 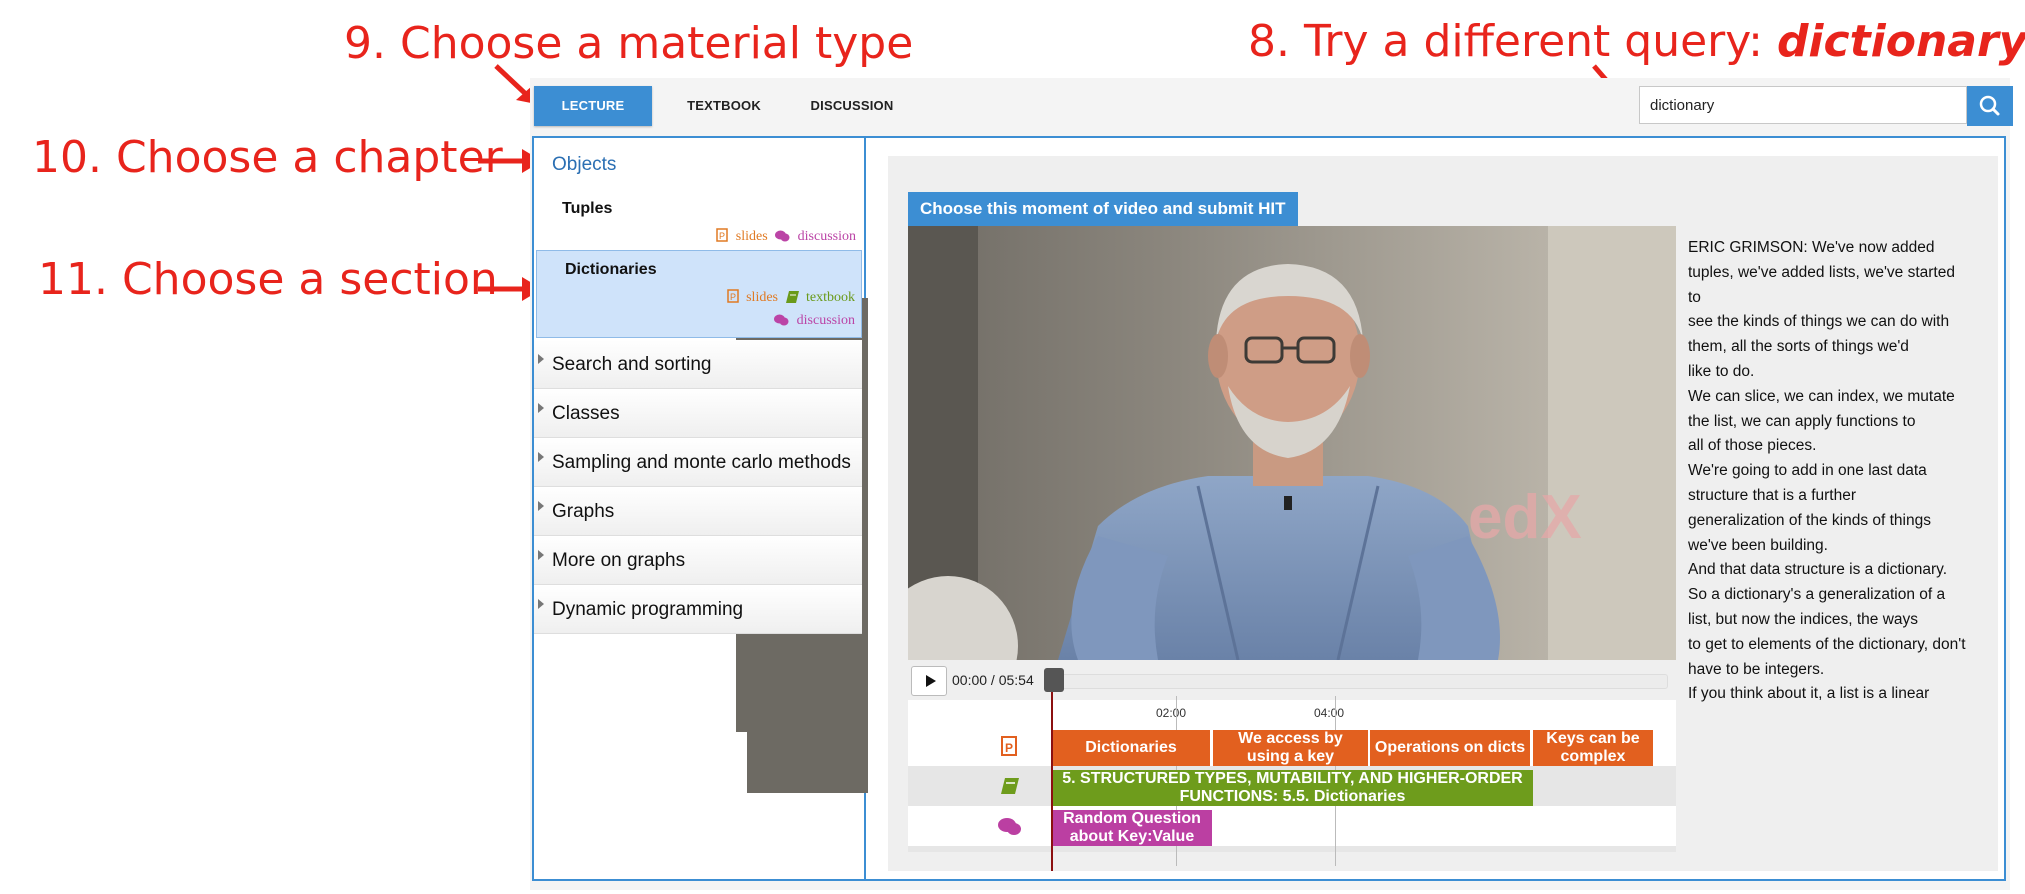 I want to click on chapter-sampling: Sampling and monte carlo methods, so click(x=698, y=462).